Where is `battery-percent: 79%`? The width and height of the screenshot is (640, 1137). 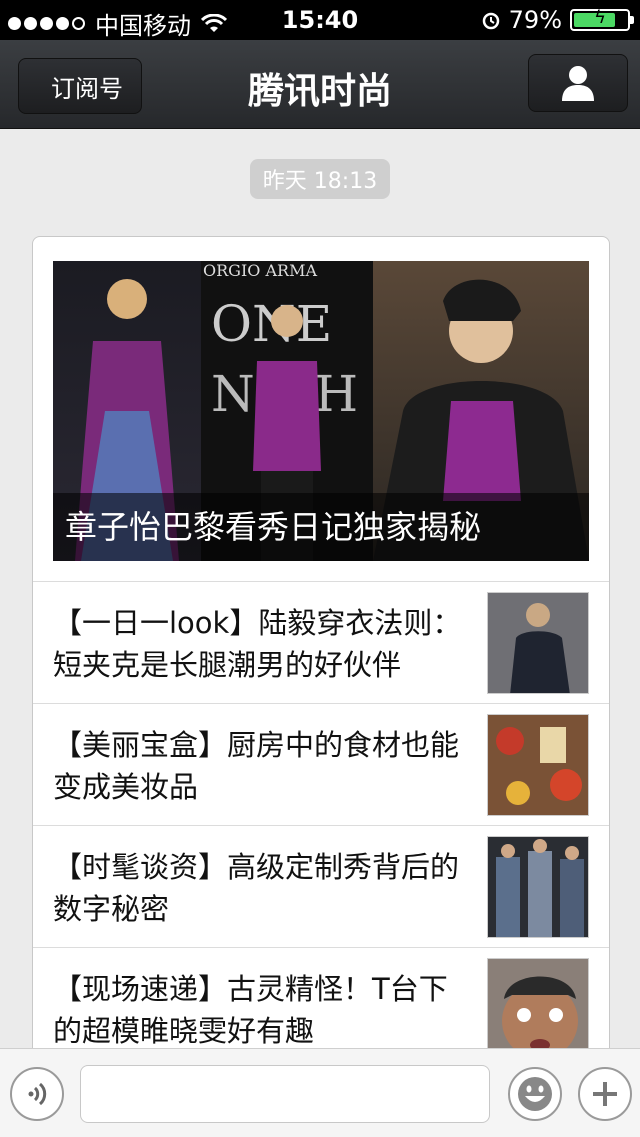
battery-percent: 79% is located at coordinates (535, 20).